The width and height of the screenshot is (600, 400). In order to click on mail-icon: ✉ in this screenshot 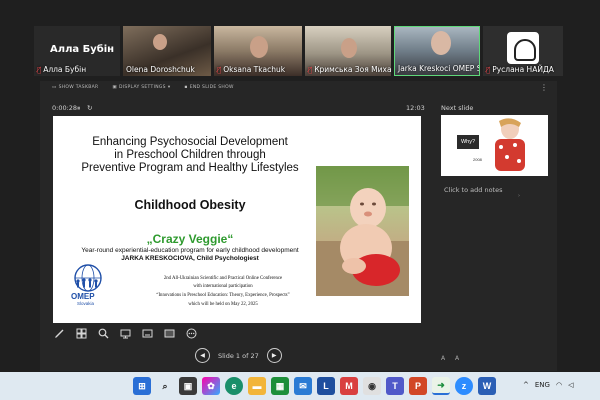, I will do `click(303, 386)`.